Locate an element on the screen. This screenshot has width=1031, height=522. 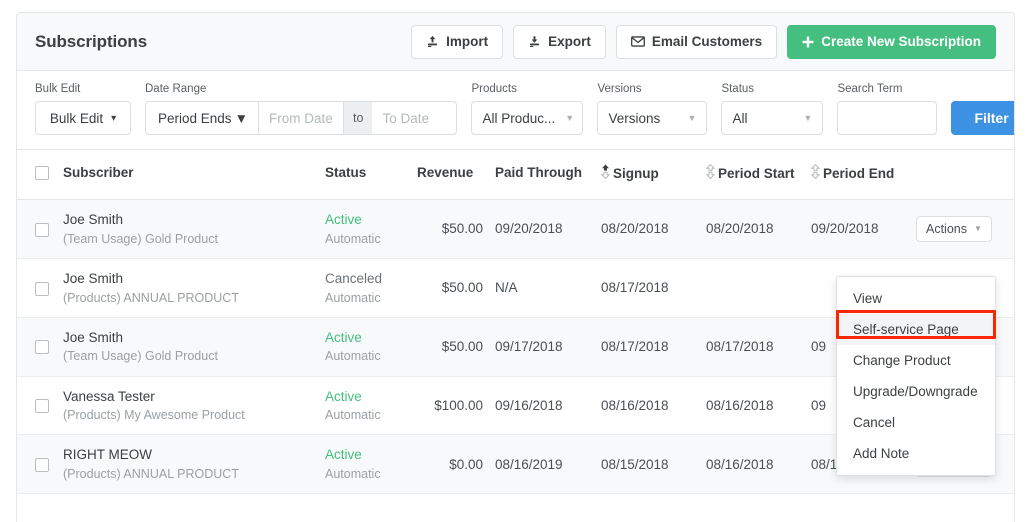
email-customers-button-label: Email Customers is located at coordinates (707, 41).